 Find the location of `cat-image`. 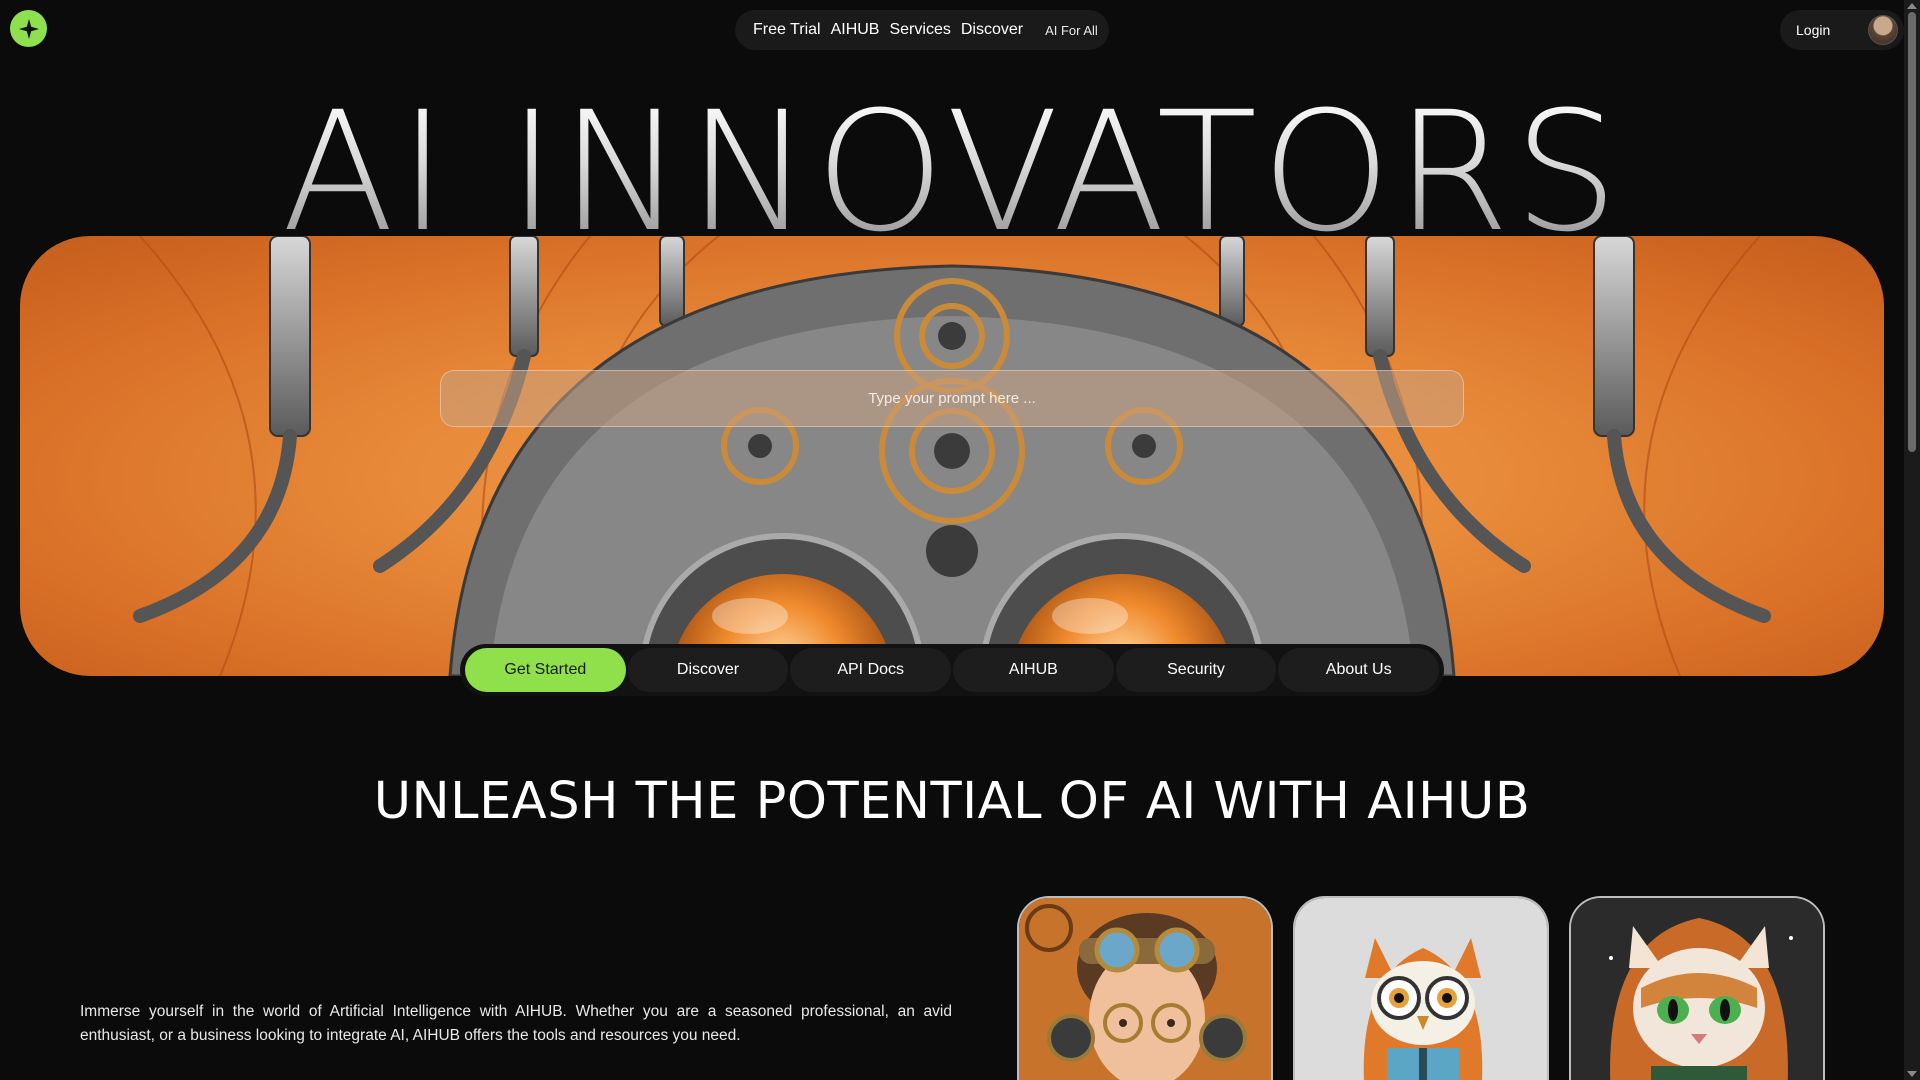

cat-image is located at coordinates (1697, 989).